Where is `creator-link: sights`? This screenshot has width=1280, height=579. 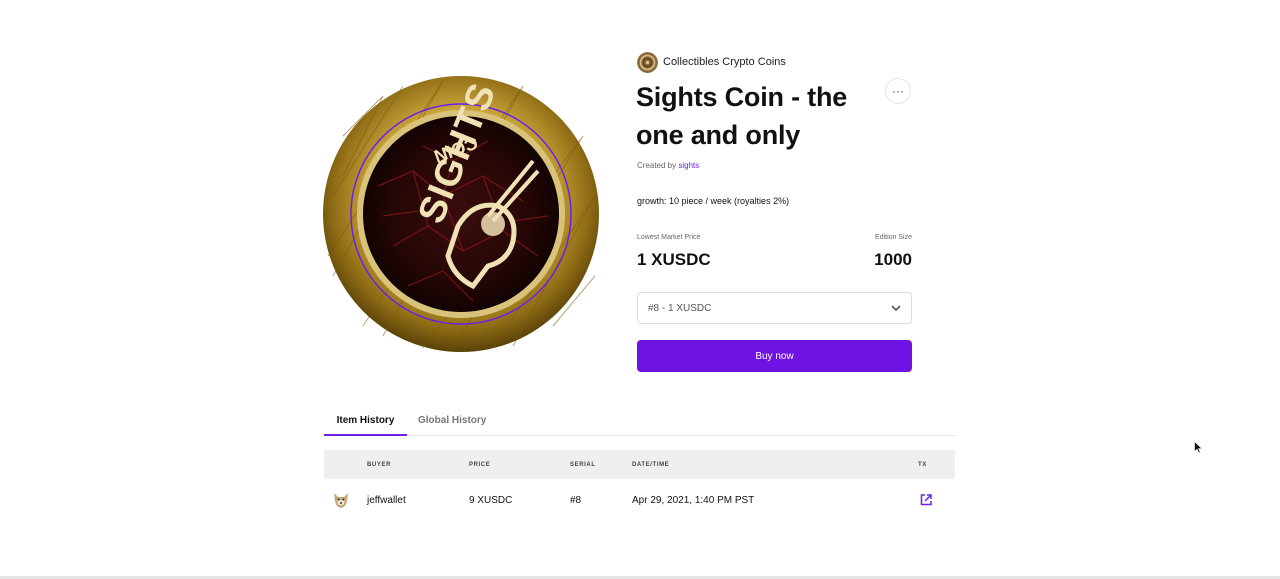 creator-link: sights is located at coordinates (688, 165).